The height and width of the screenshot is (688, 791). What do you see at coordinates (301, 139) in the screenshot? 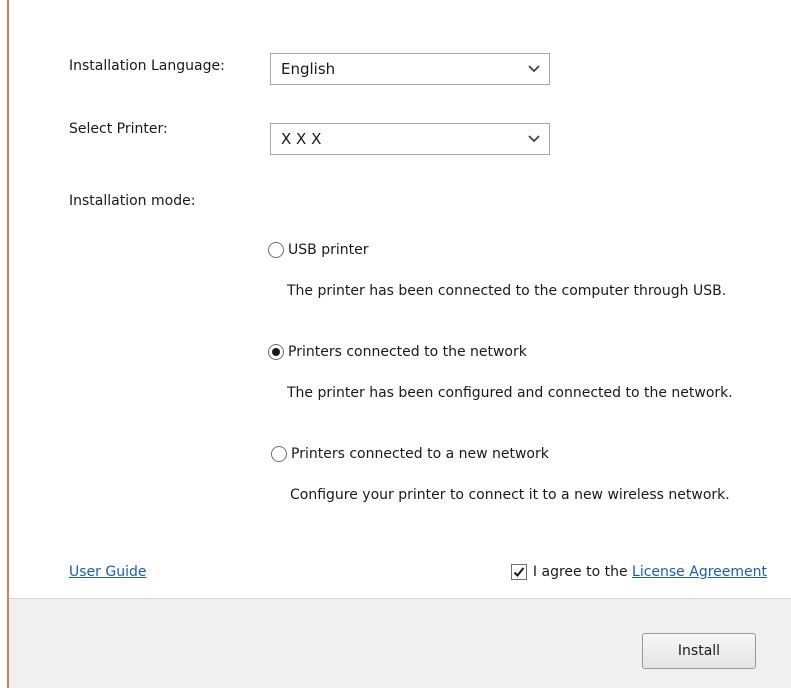
I see `select-printer-value: X X X` at bounding box center [301, 139].